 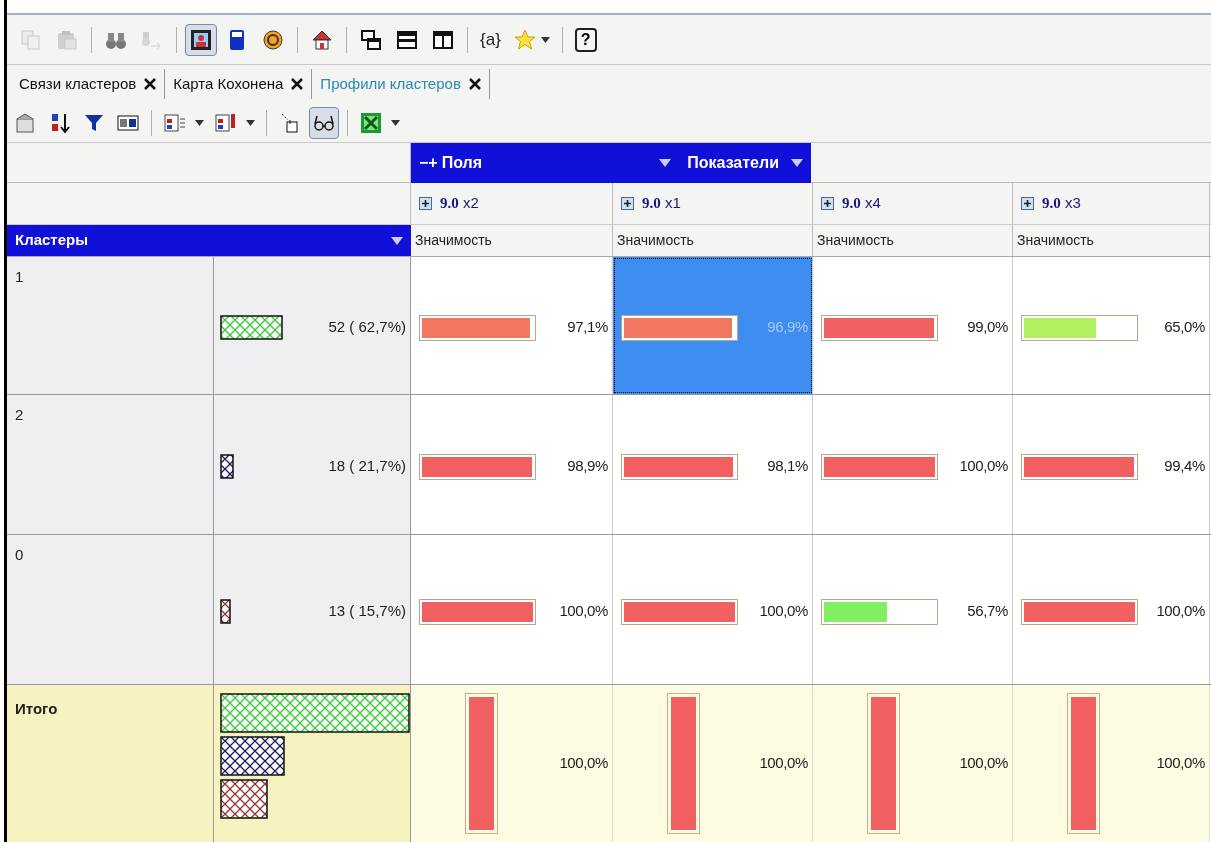 What do you see at coordinates (36, 708) in the screenshot?
I see `total-label: Итого` at bounding box center [36, 708].